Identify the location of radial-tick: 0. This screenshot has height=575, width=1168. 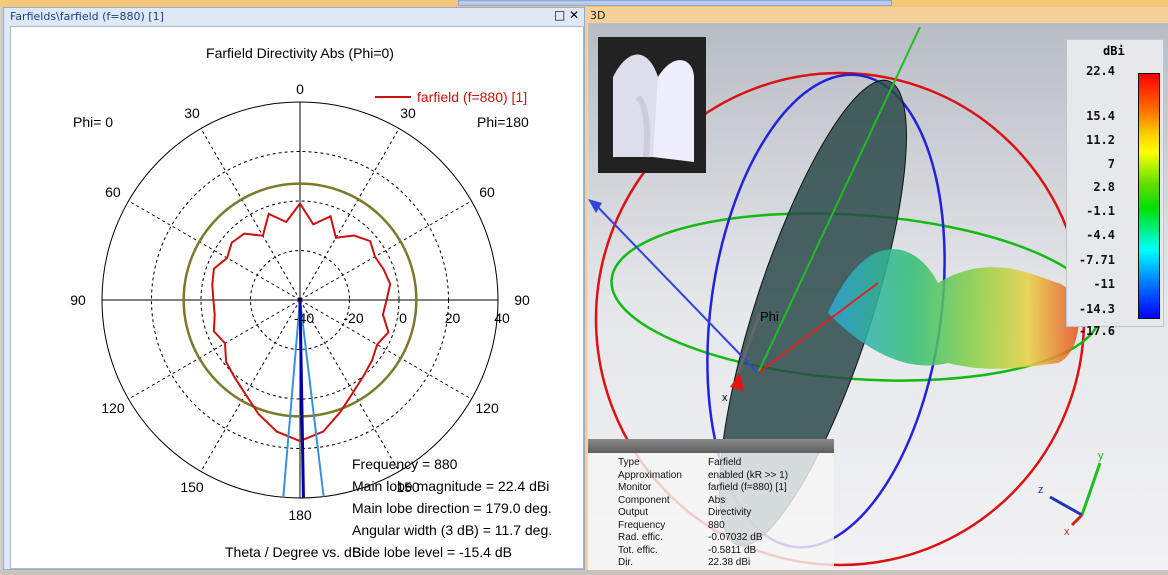
(403, 318).